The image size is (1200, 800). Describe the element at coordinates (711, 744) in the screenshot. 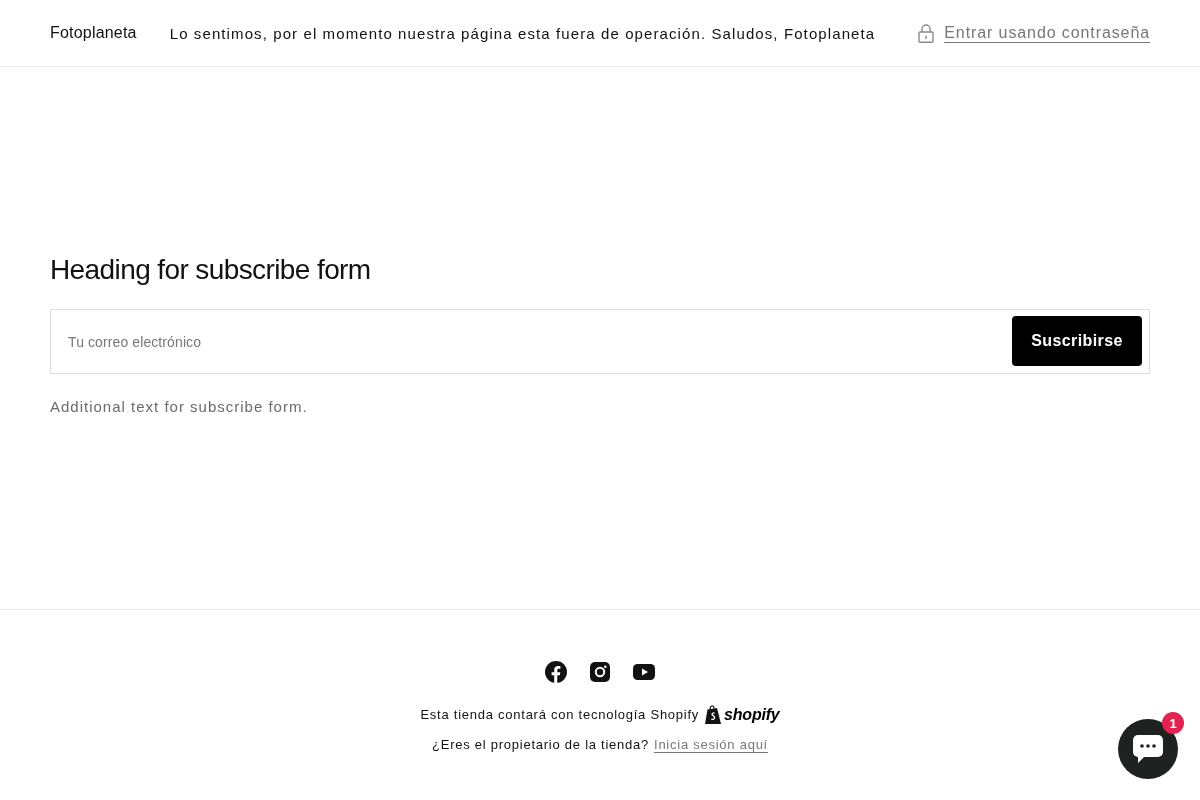

I see `login-link: Inicia sesión aquí` at that location.